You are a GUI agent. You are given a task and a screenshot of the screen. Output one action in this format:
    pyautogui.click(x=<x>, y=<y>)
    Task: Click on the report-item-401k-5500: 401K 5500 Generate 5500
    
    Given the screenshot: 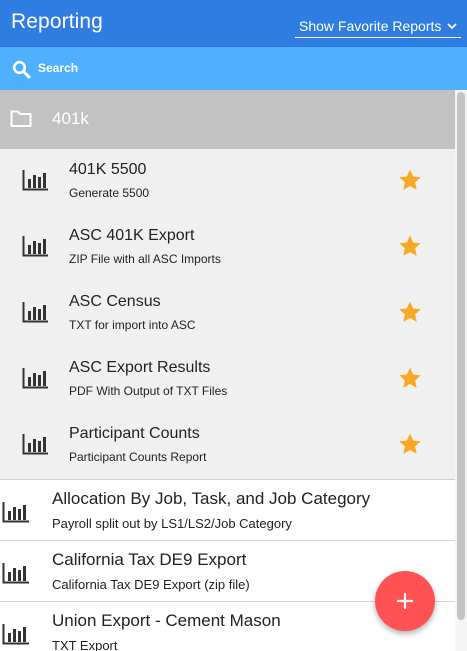 What is the action you would take?
    pyautogui.click(x=227, y=182)
    